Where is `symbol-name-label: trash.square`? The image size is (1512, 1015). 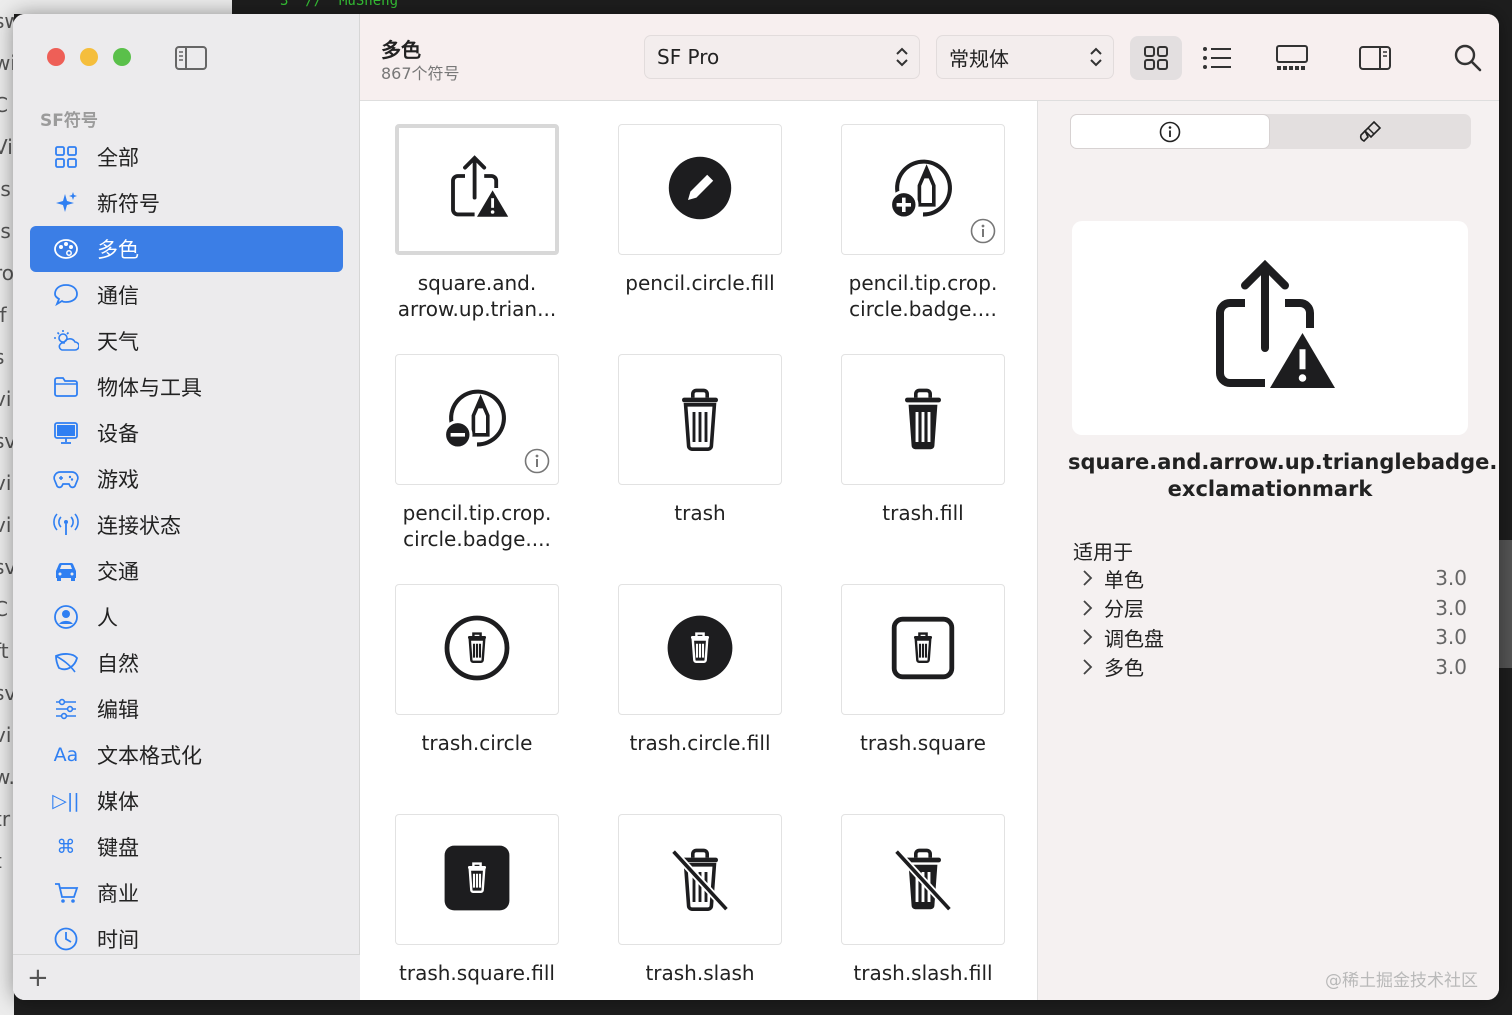 symbol-name-label: trash.square is located at coordinates (923, 743).